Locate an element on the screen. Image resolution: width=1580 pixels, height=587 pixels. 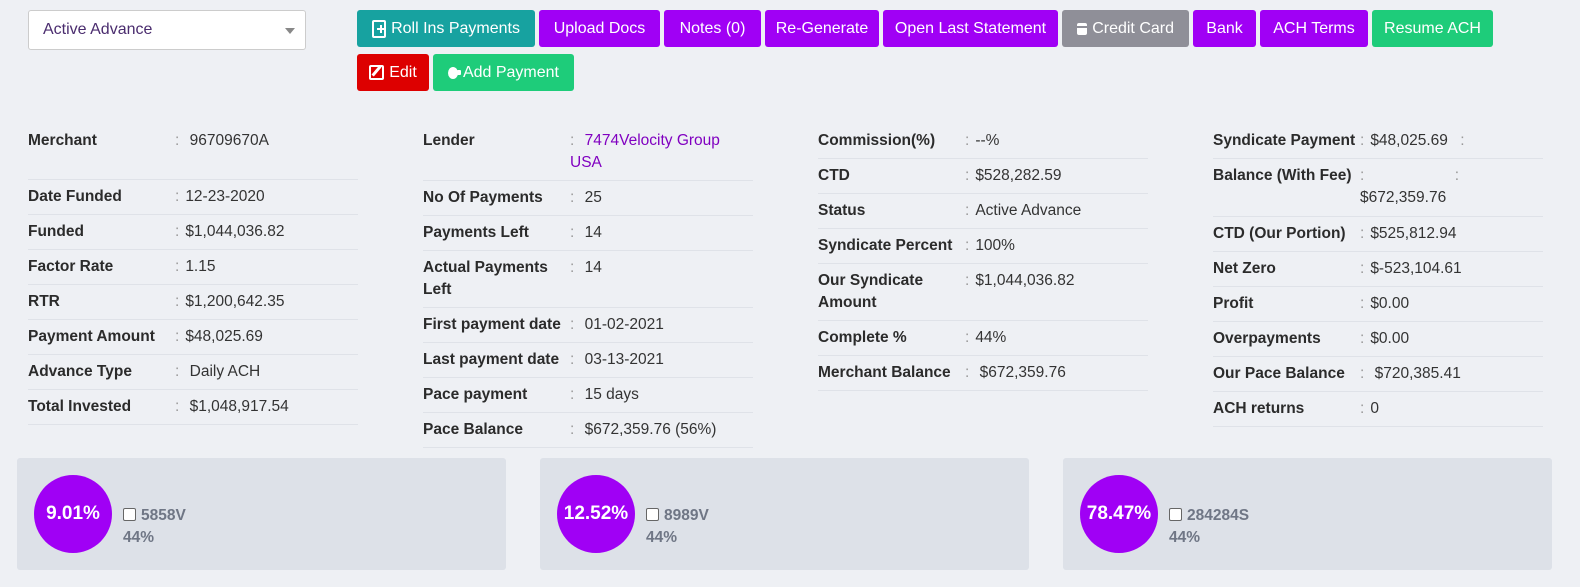
detail-row-ctd-our-portion: CTD (Our Portion) : $525,812.94 is located at coordinates (1378, 234).